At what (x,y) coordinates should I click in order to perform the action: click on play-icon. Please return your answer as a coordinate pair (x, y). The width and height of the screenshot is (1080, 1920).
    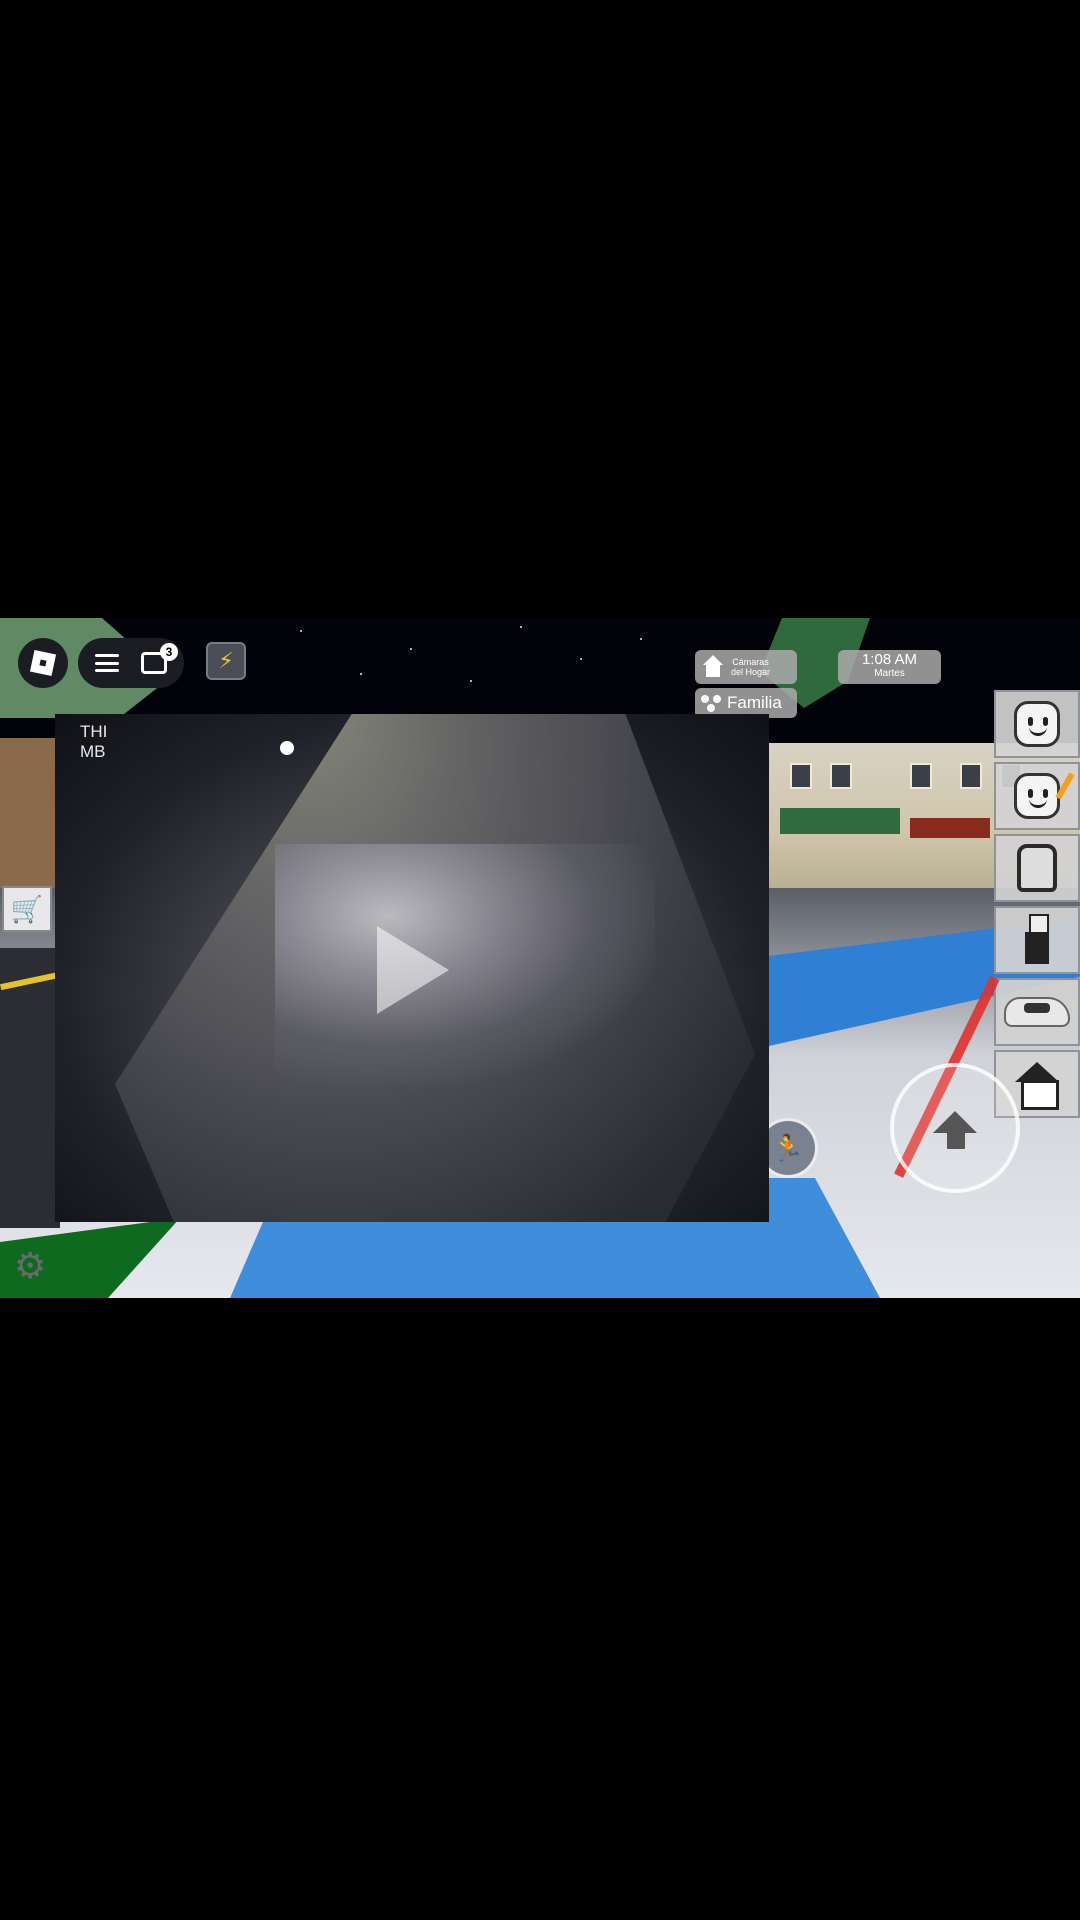
    Looking at the image, I should click on (413, 970).